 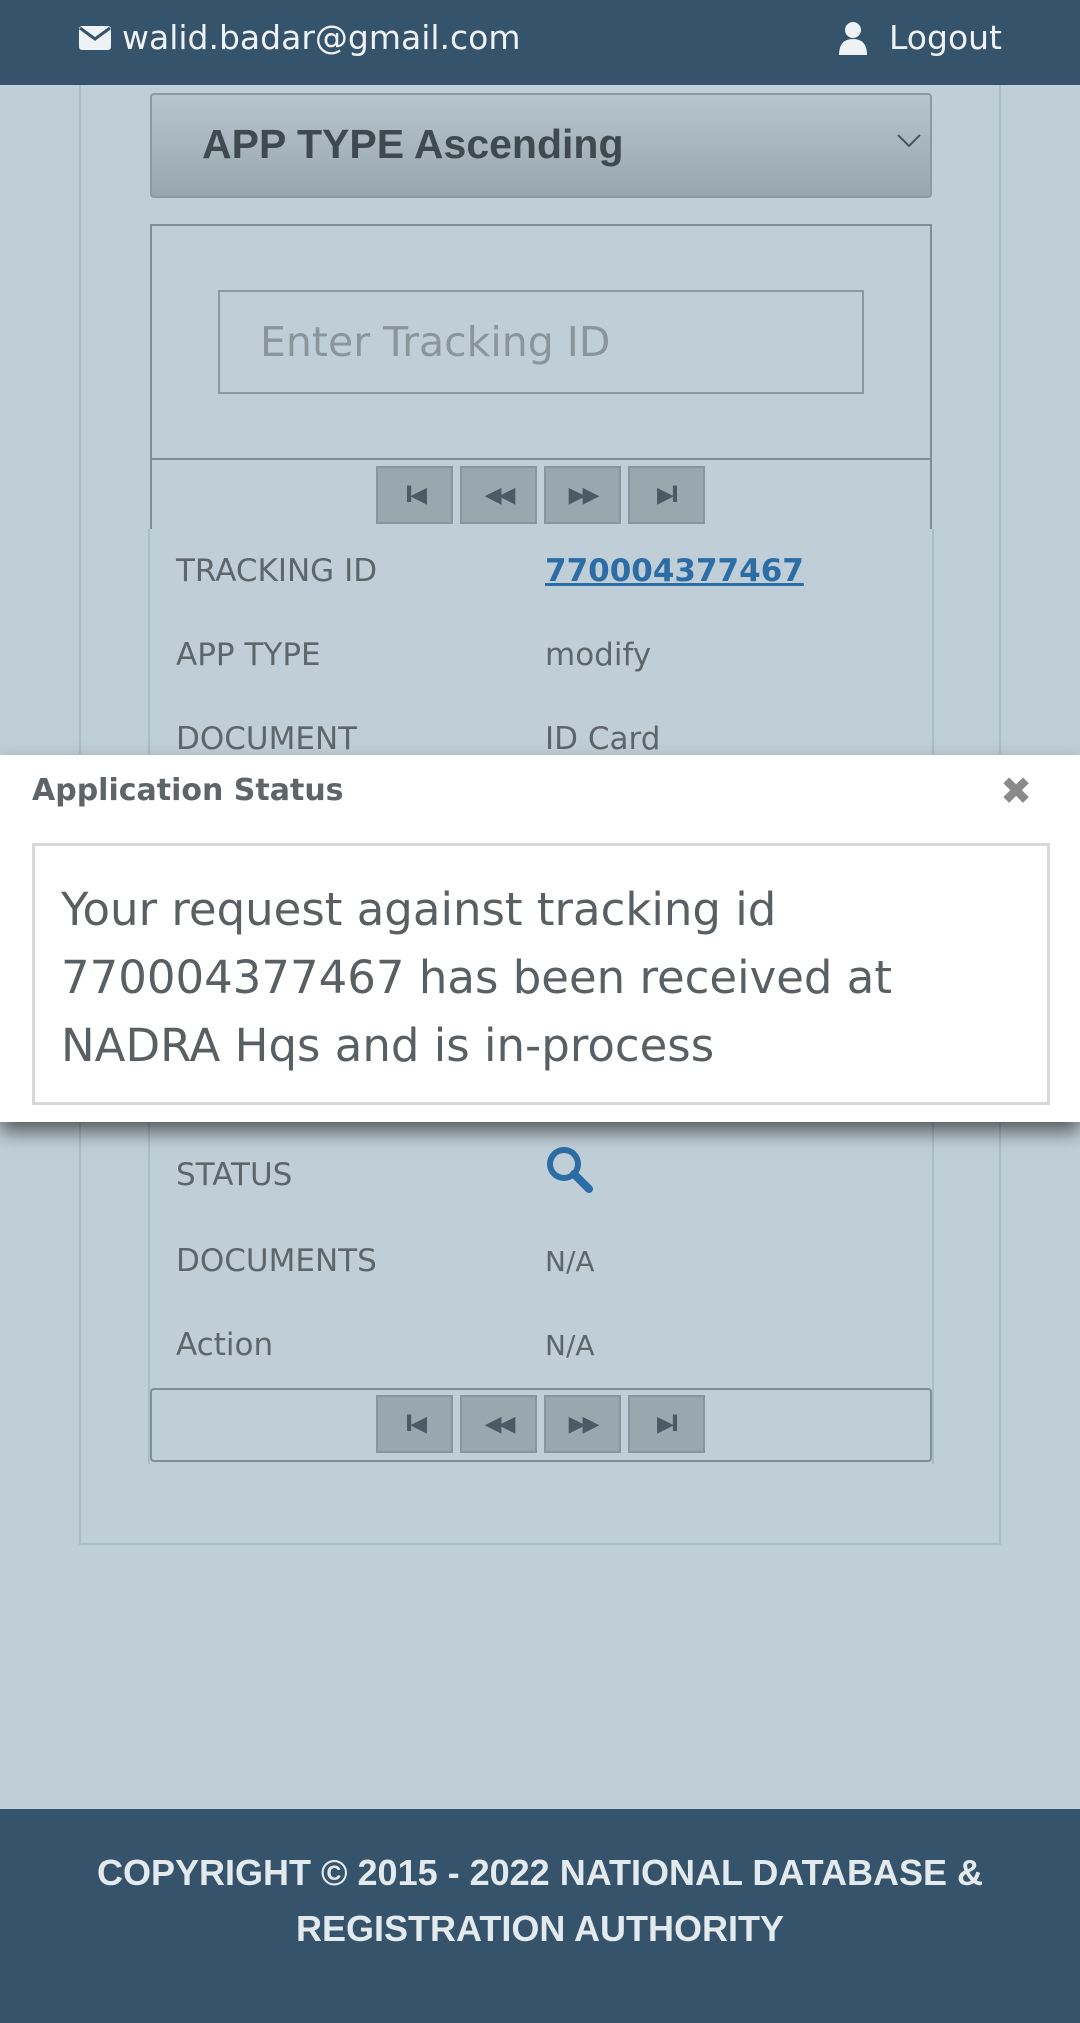 What do you see at coordinates (540, 1928) in the screenshot?
I see `footer-copyright-line2: REGISTRATION AUTHORITY` at bounding box center [540, 1928].